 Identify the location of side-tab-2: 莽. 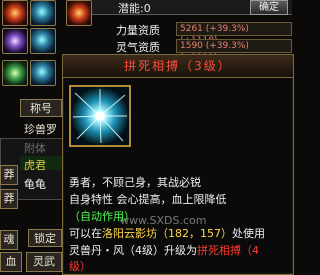
(9, 199).